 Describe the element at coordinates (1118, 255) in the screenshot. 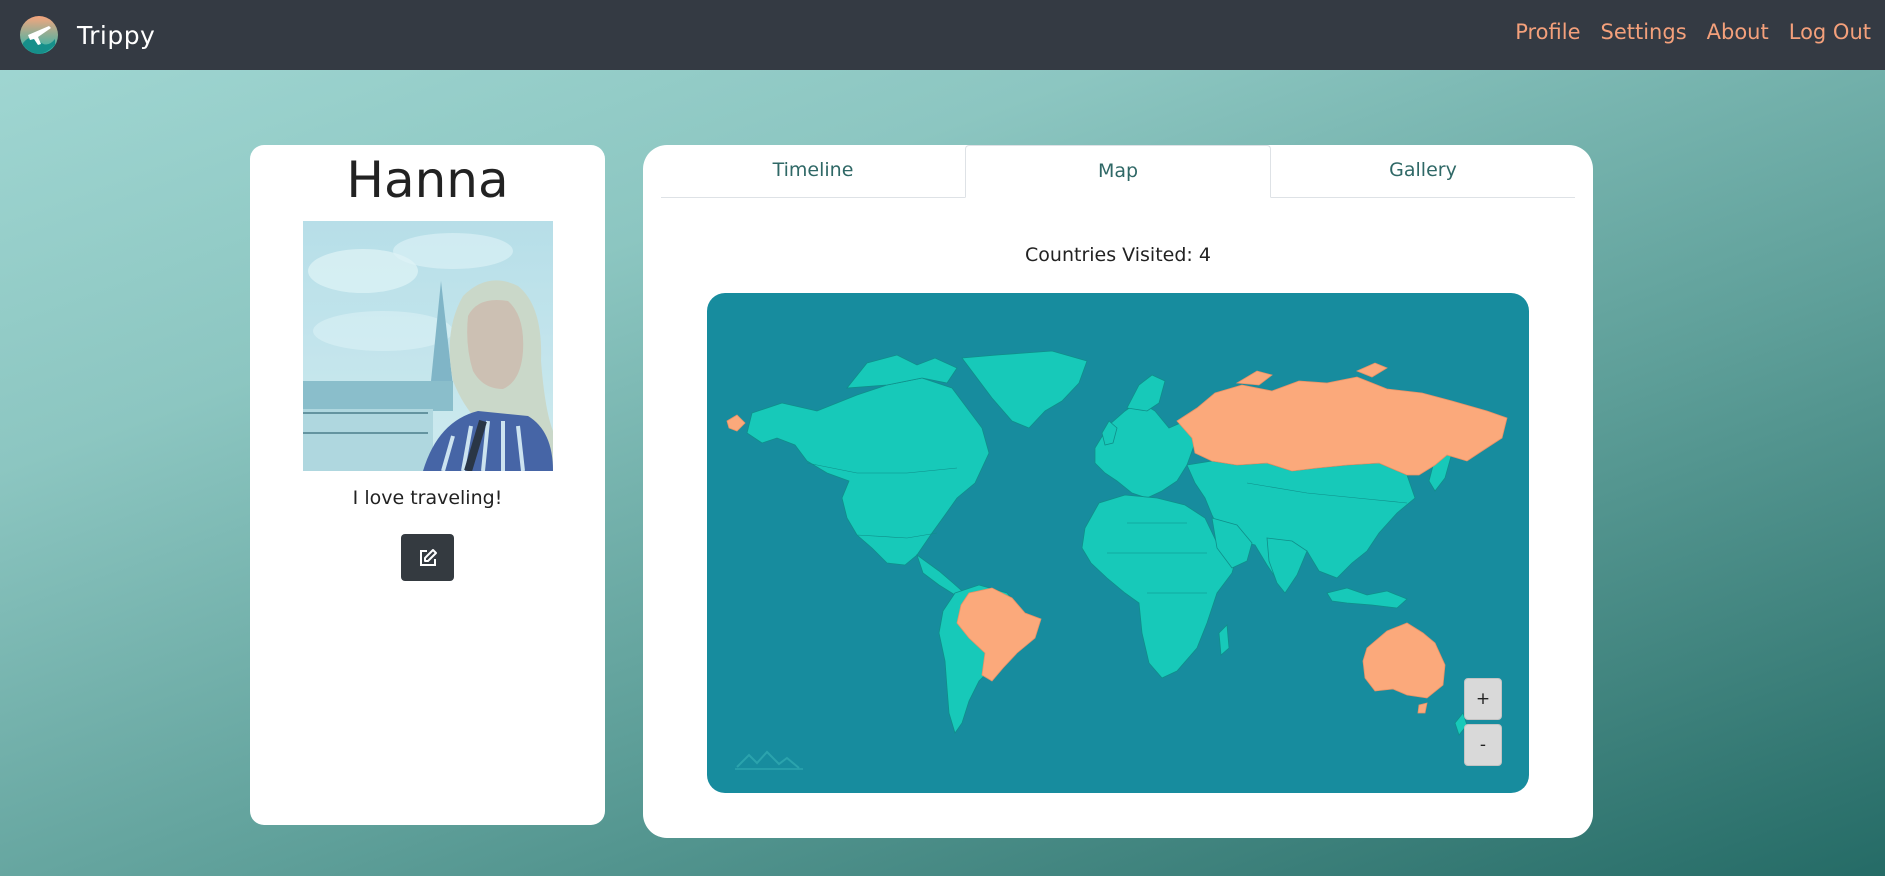

I see `countries-visited-count: Countries Visited: 4` at that location.